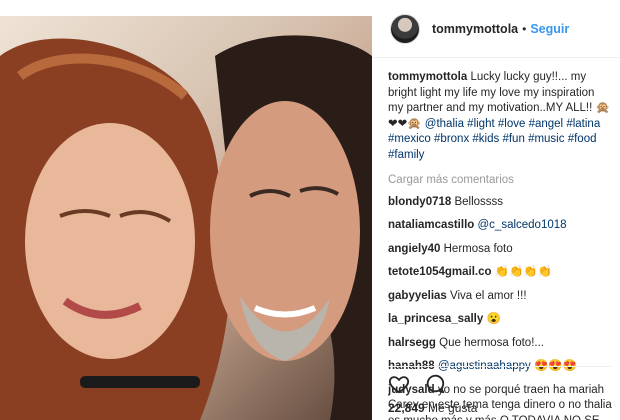 This screenshot has height=420, width=620. What do you see at coordinates (435, 384) in the screenshot?
I see `comment-icon` at bounding box center [435, 384].